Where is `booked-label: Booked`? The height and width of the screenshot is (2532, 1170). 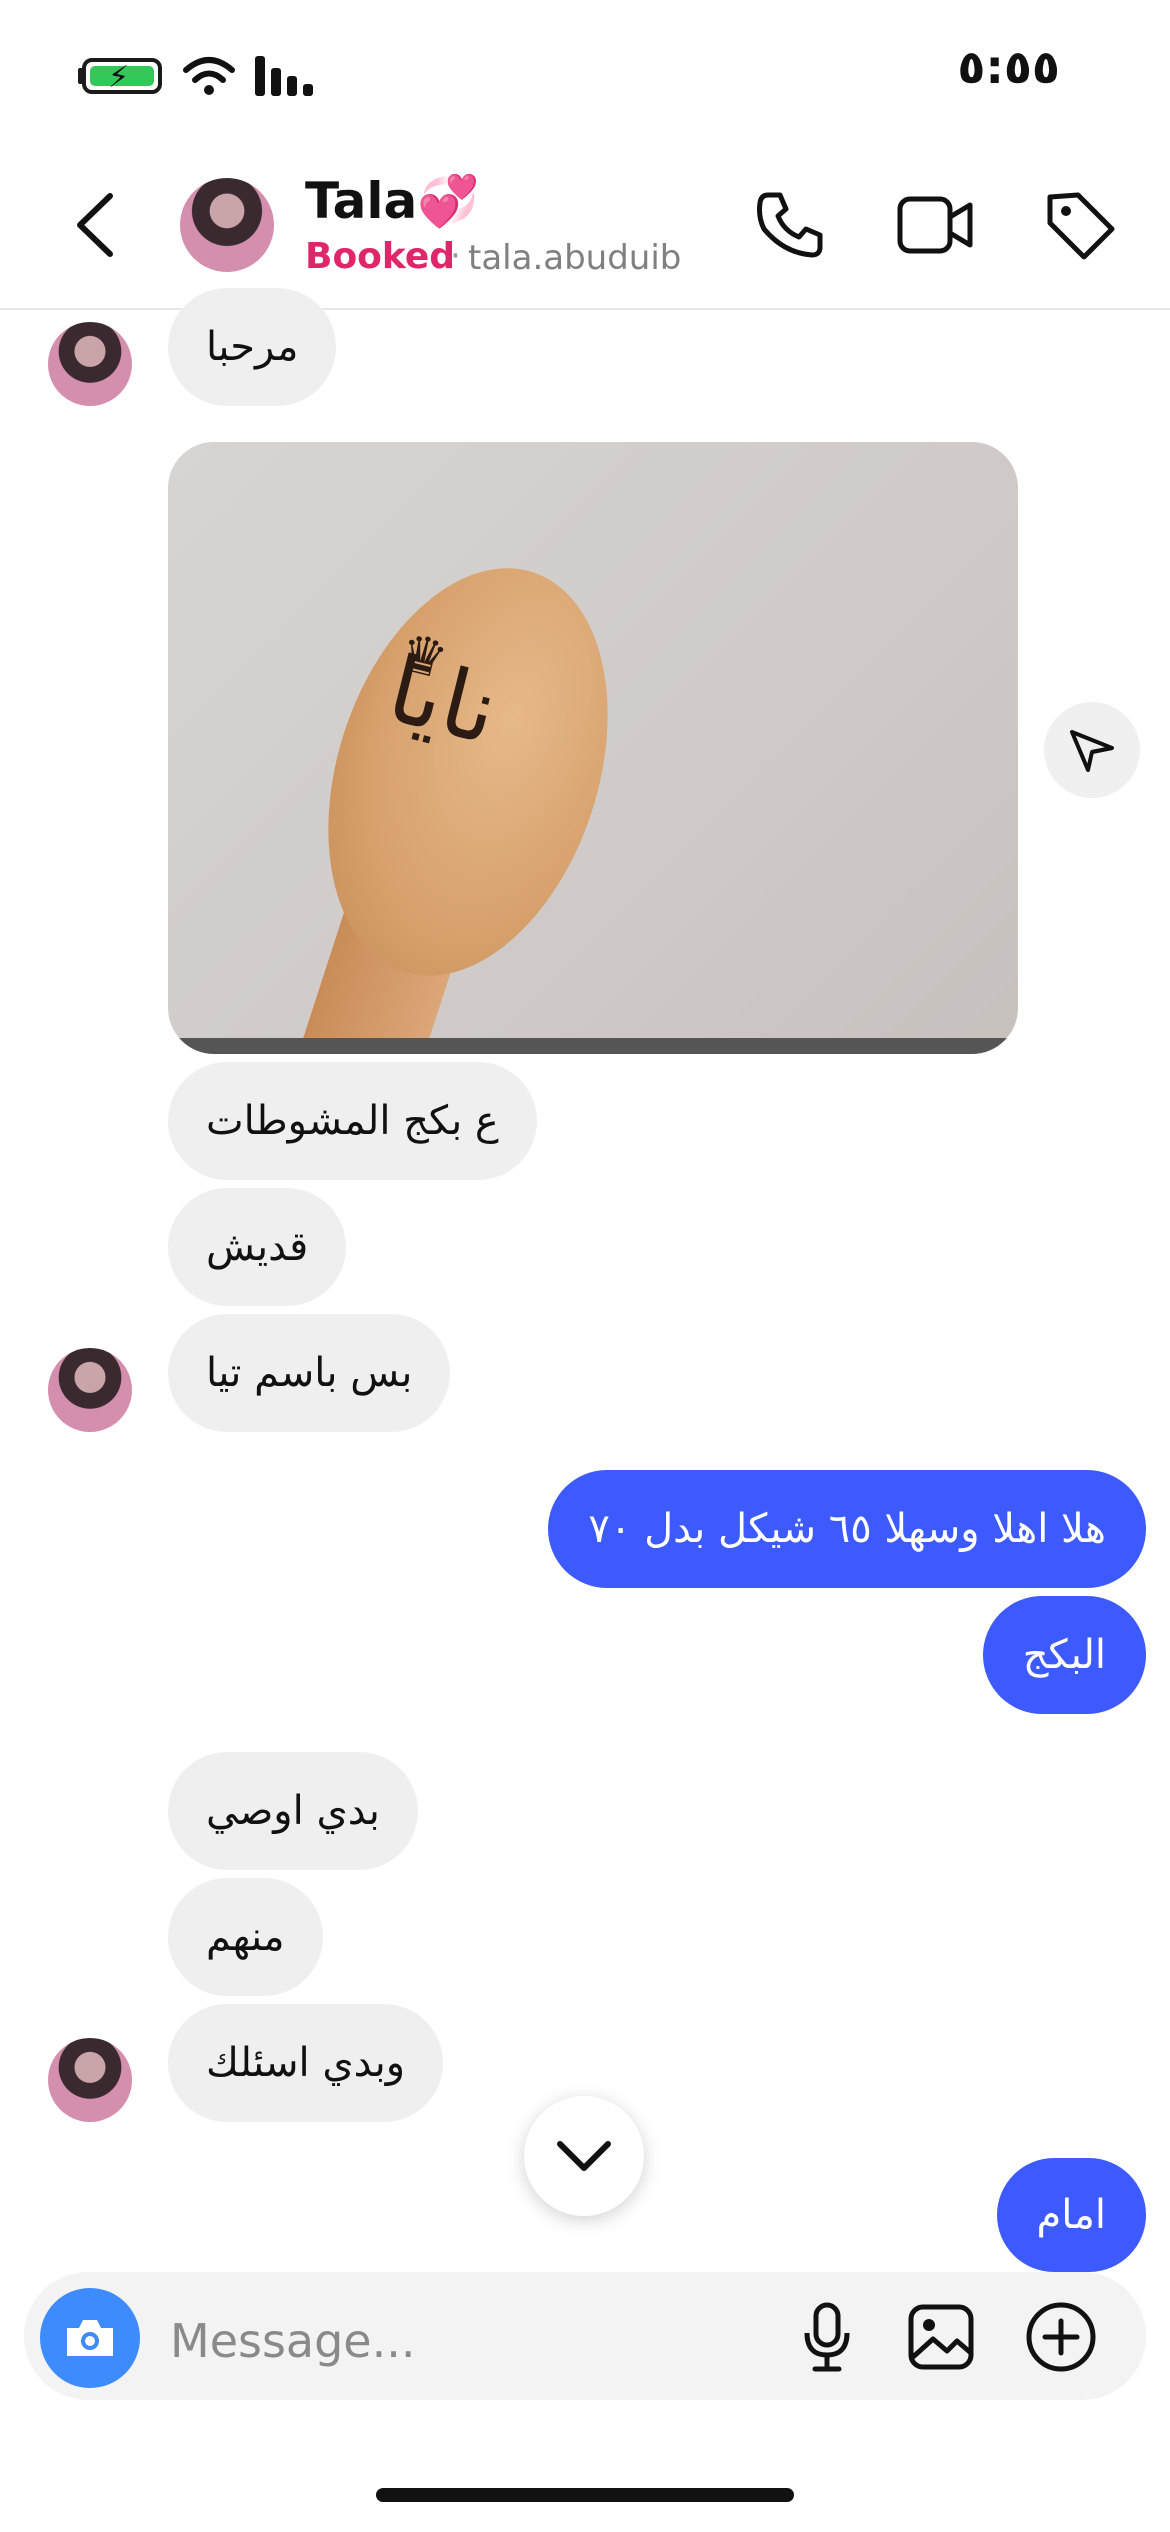
booked-label: Booked is located at coordinates (380, 256).